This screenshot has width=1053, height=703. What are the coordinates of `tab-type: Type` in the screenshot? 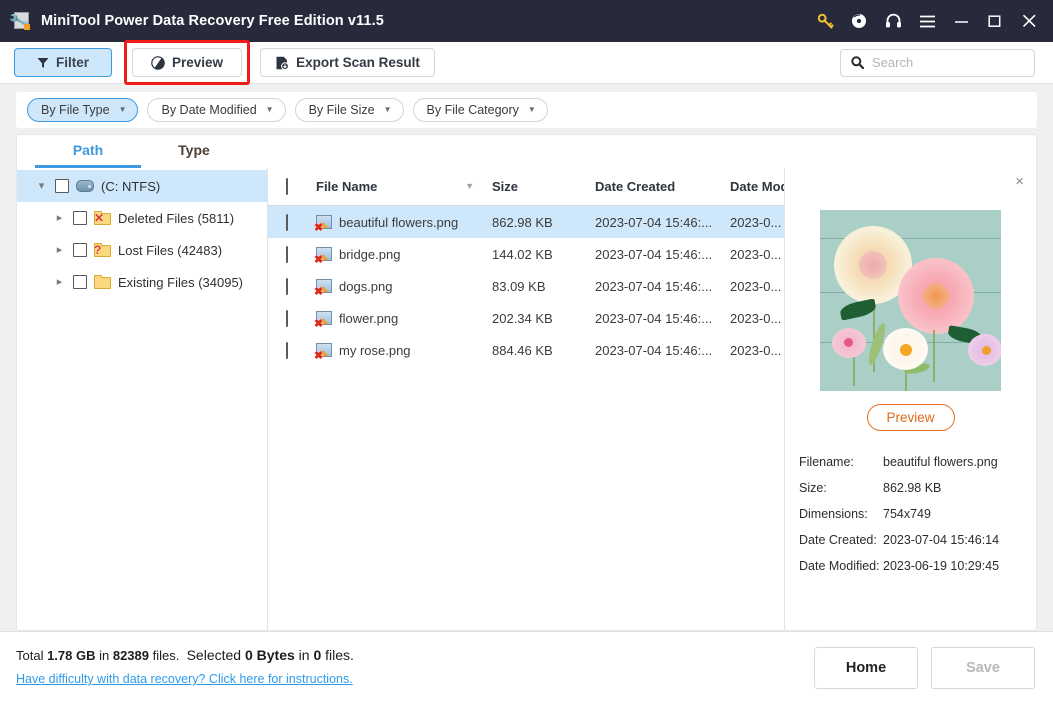 It's located at (194, 151).